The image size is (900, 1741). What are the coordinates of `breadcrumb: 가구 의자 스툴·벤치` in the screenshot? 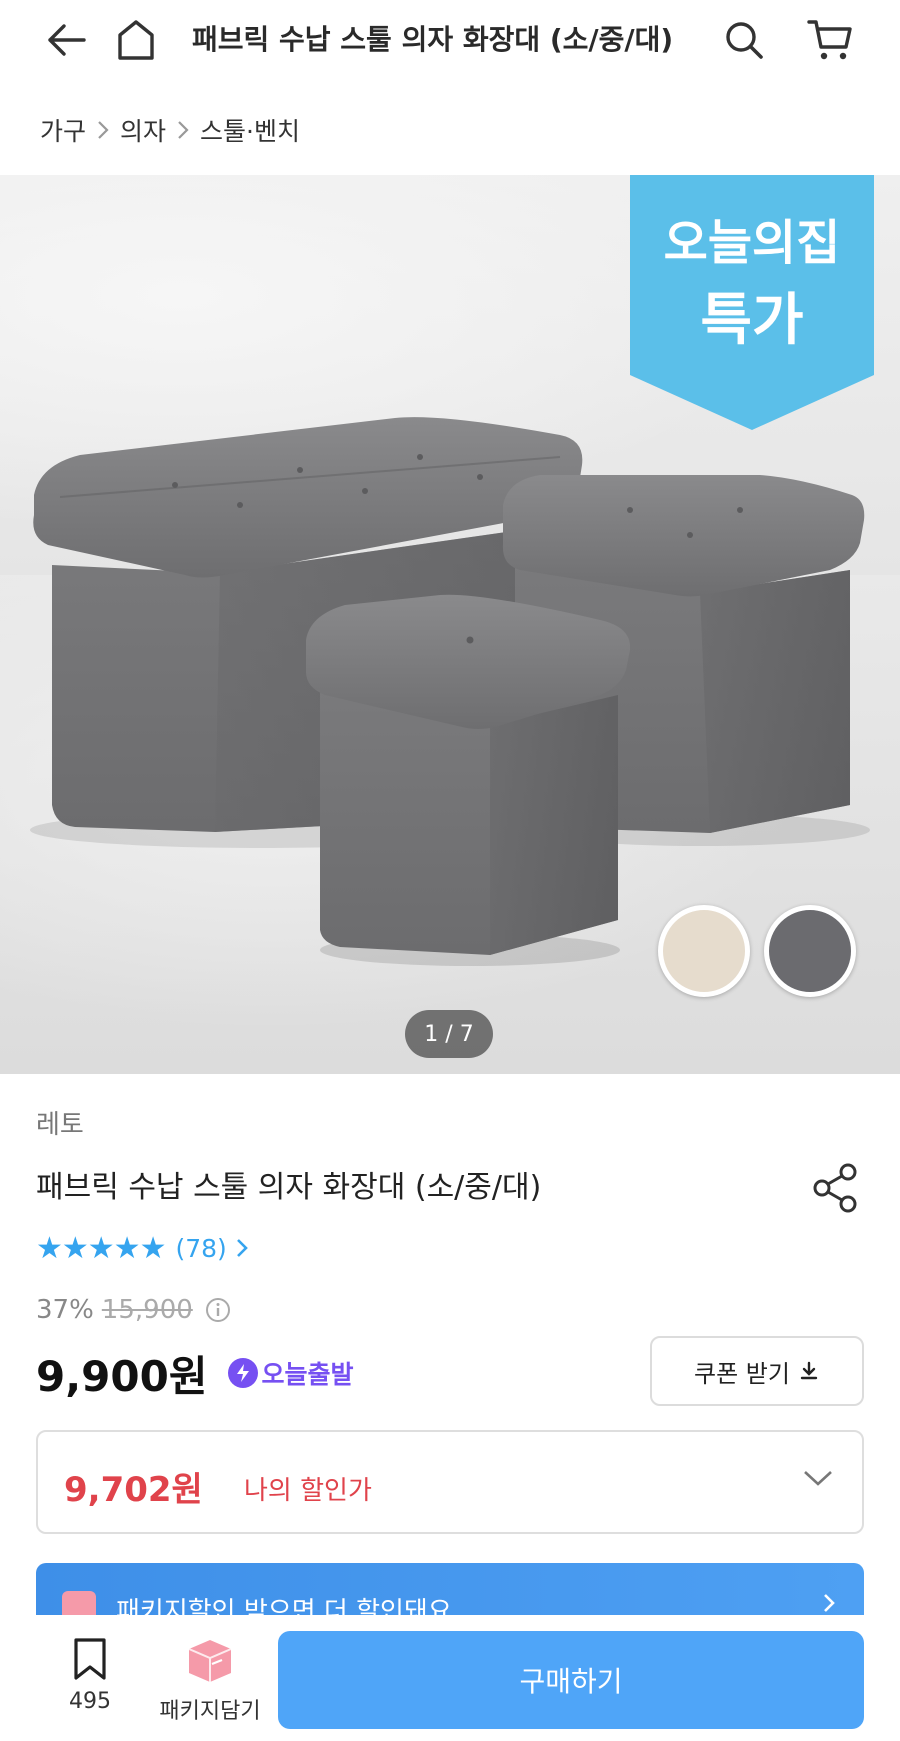 It's located at (170, 130).